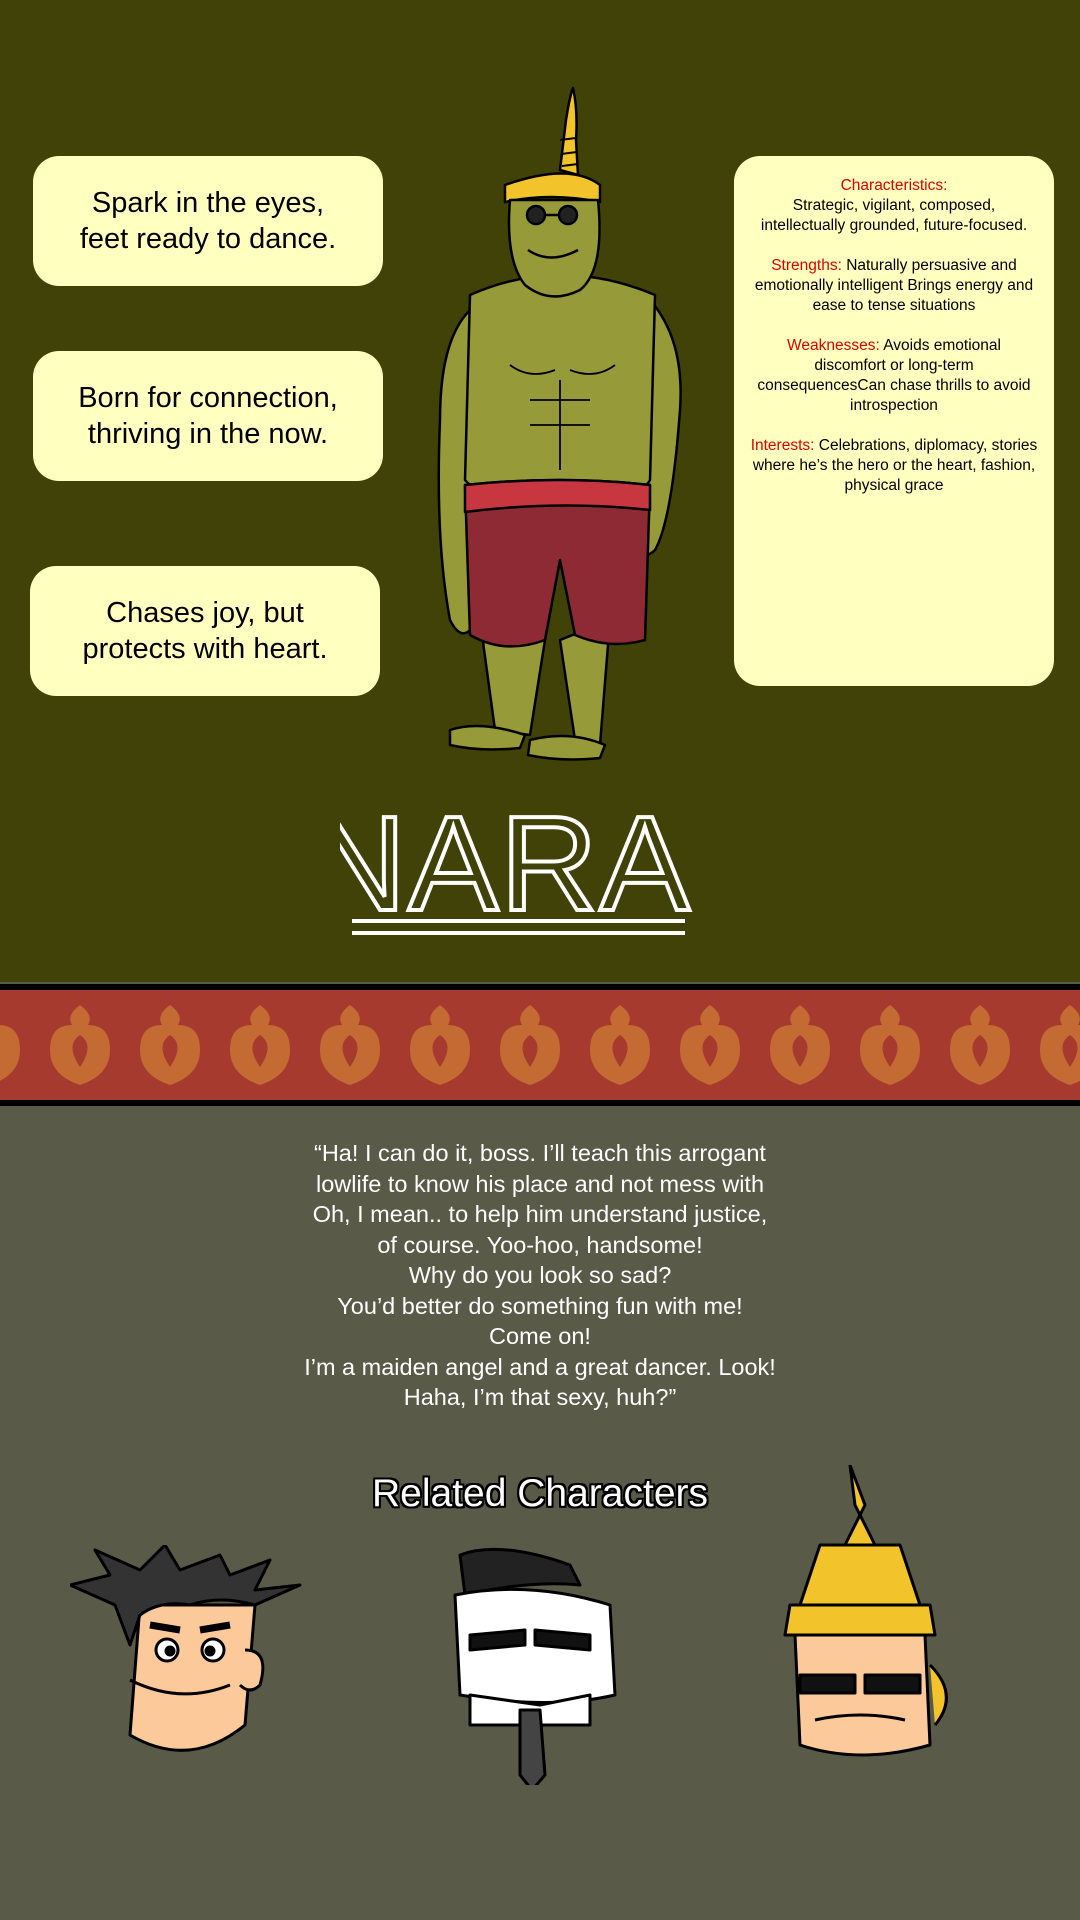 This screenshot has height=1920, width=1080. What do you see at coordinates (806, 265) in the screenshot?
I see `strengths-label: Strengths:` at bounding box center [806, 265].